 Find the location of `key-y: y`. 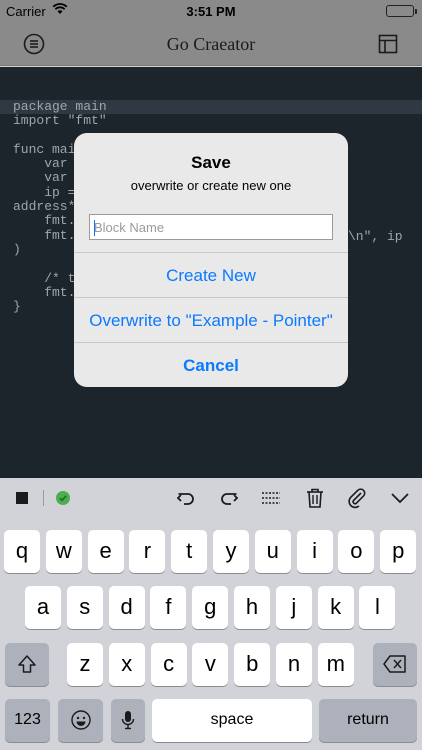

key-y: y is located at coordinates (231, 551).